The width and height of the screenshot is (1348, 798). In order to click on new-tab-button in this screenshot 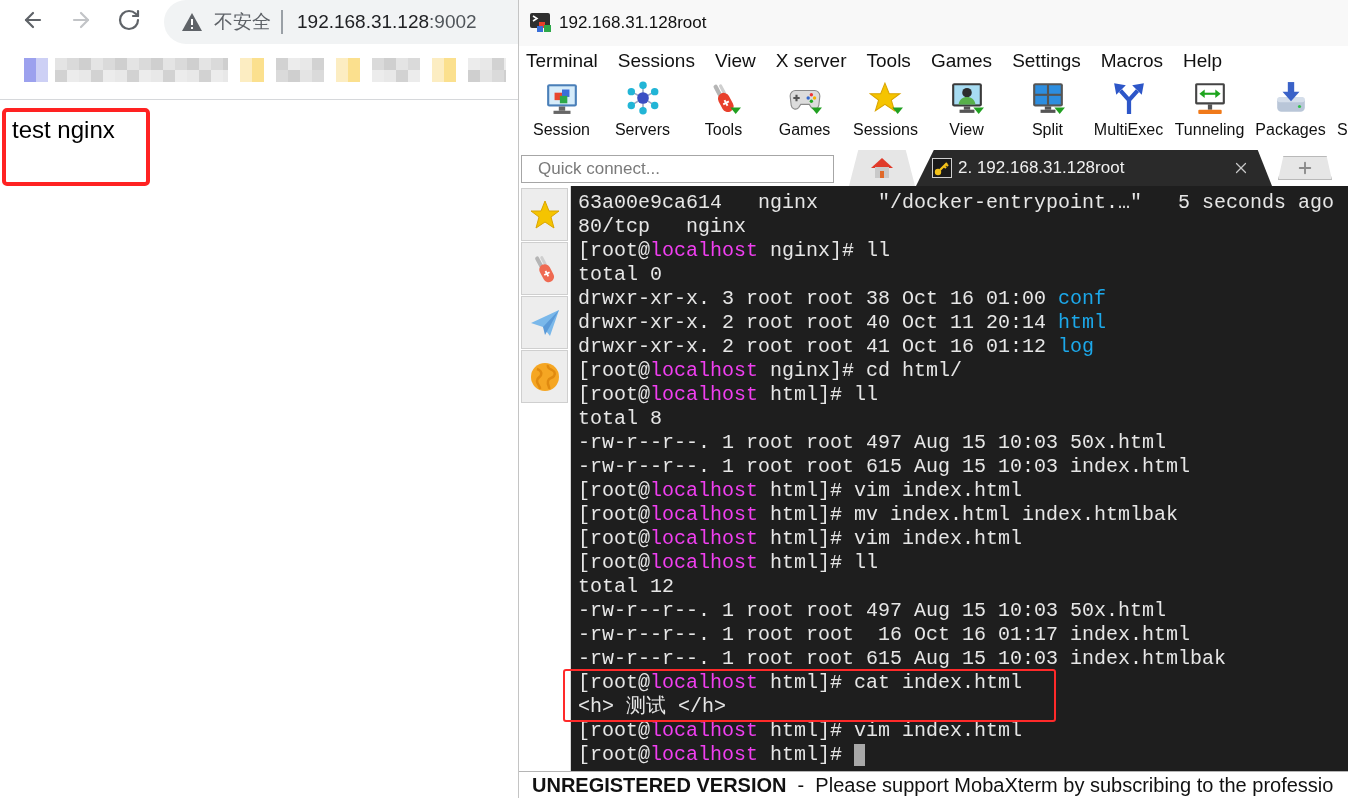, I will do `click(1305, 168)`.